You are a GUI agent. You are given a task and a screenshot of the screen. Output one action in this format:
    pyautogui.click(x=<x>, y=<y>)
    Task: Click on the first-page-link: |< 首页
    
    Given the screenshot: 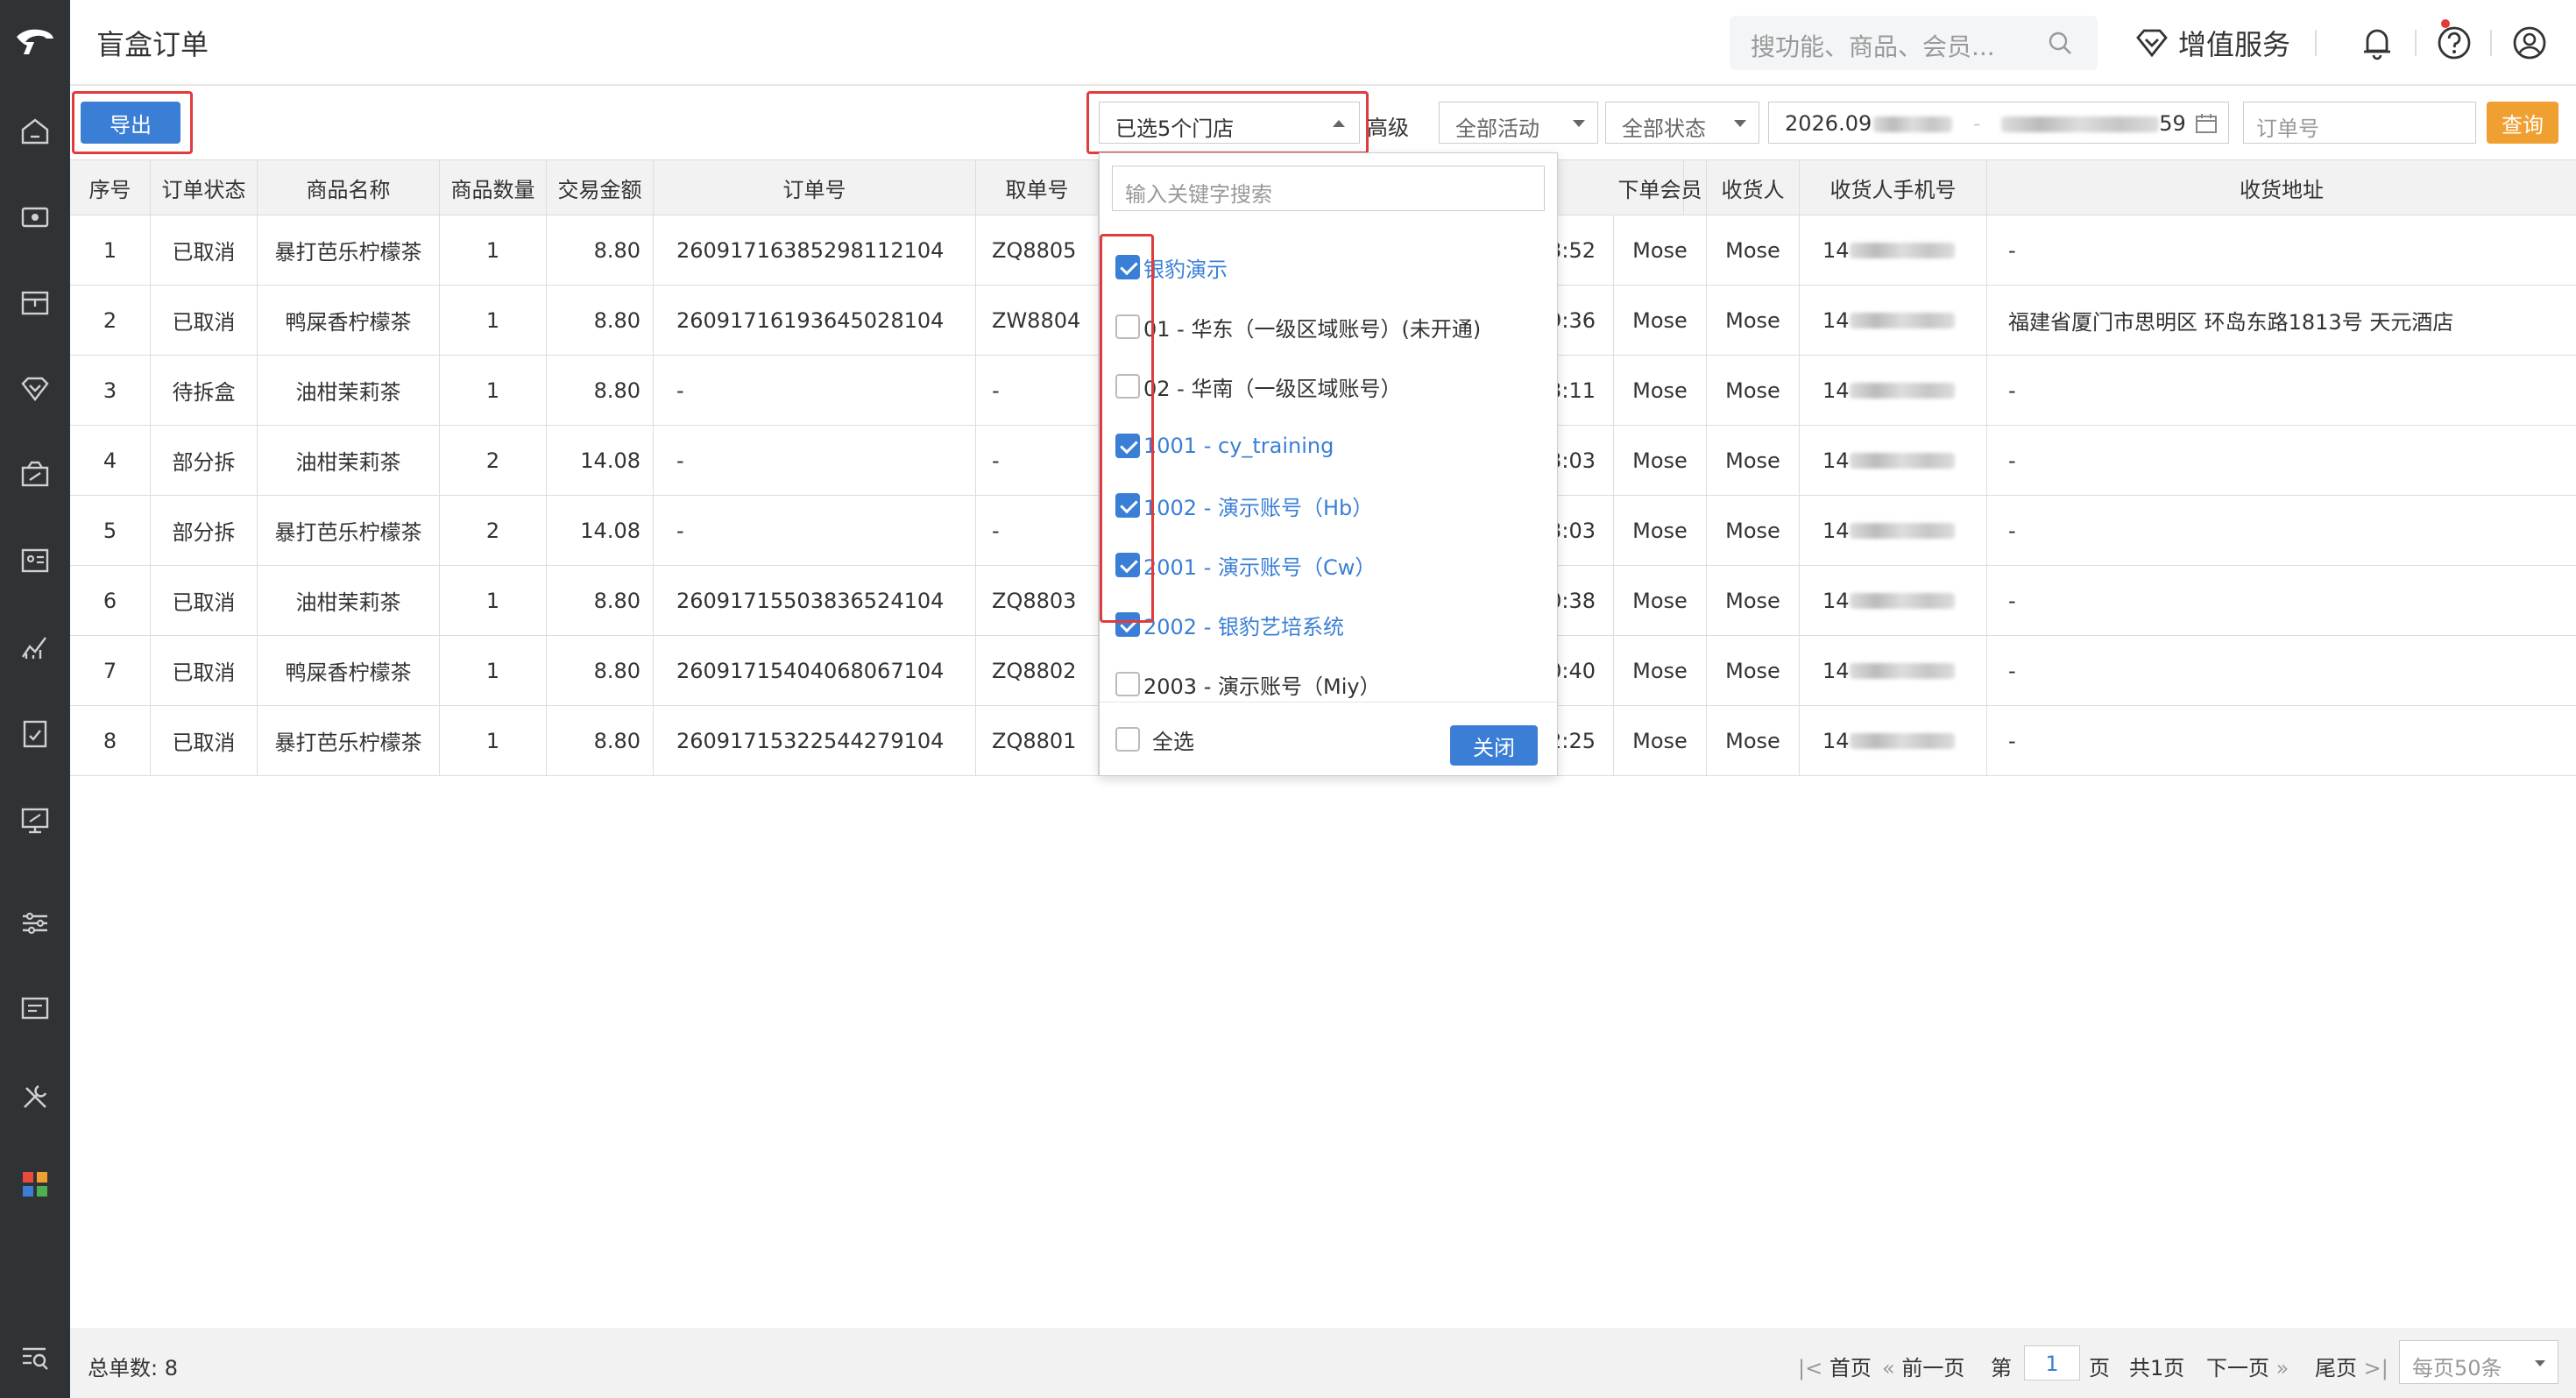 What is the action you would take?
    pyautogui.click(x=1835, y=1366)
    